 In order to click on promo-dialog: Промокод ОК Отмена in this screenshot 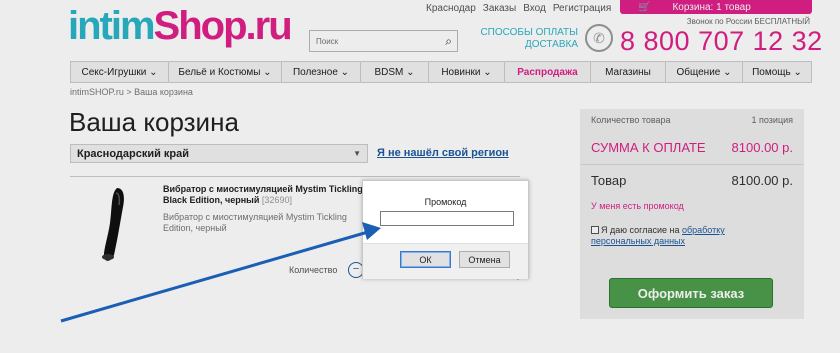, I will do `click(445, 229)`.